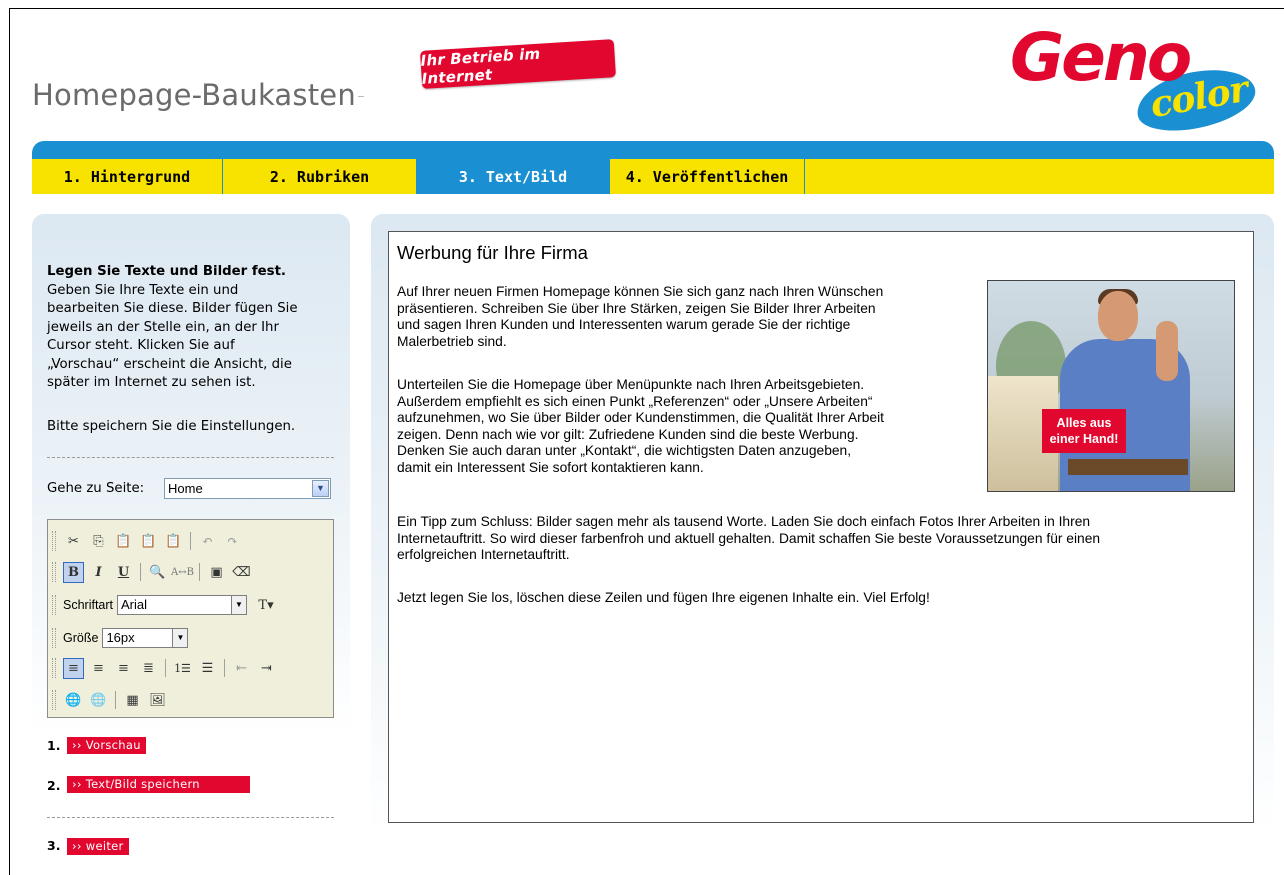 The width and height of the screenshot is (1284, 875). I want to click on text-color-icon: T▾, so click(266, 605).